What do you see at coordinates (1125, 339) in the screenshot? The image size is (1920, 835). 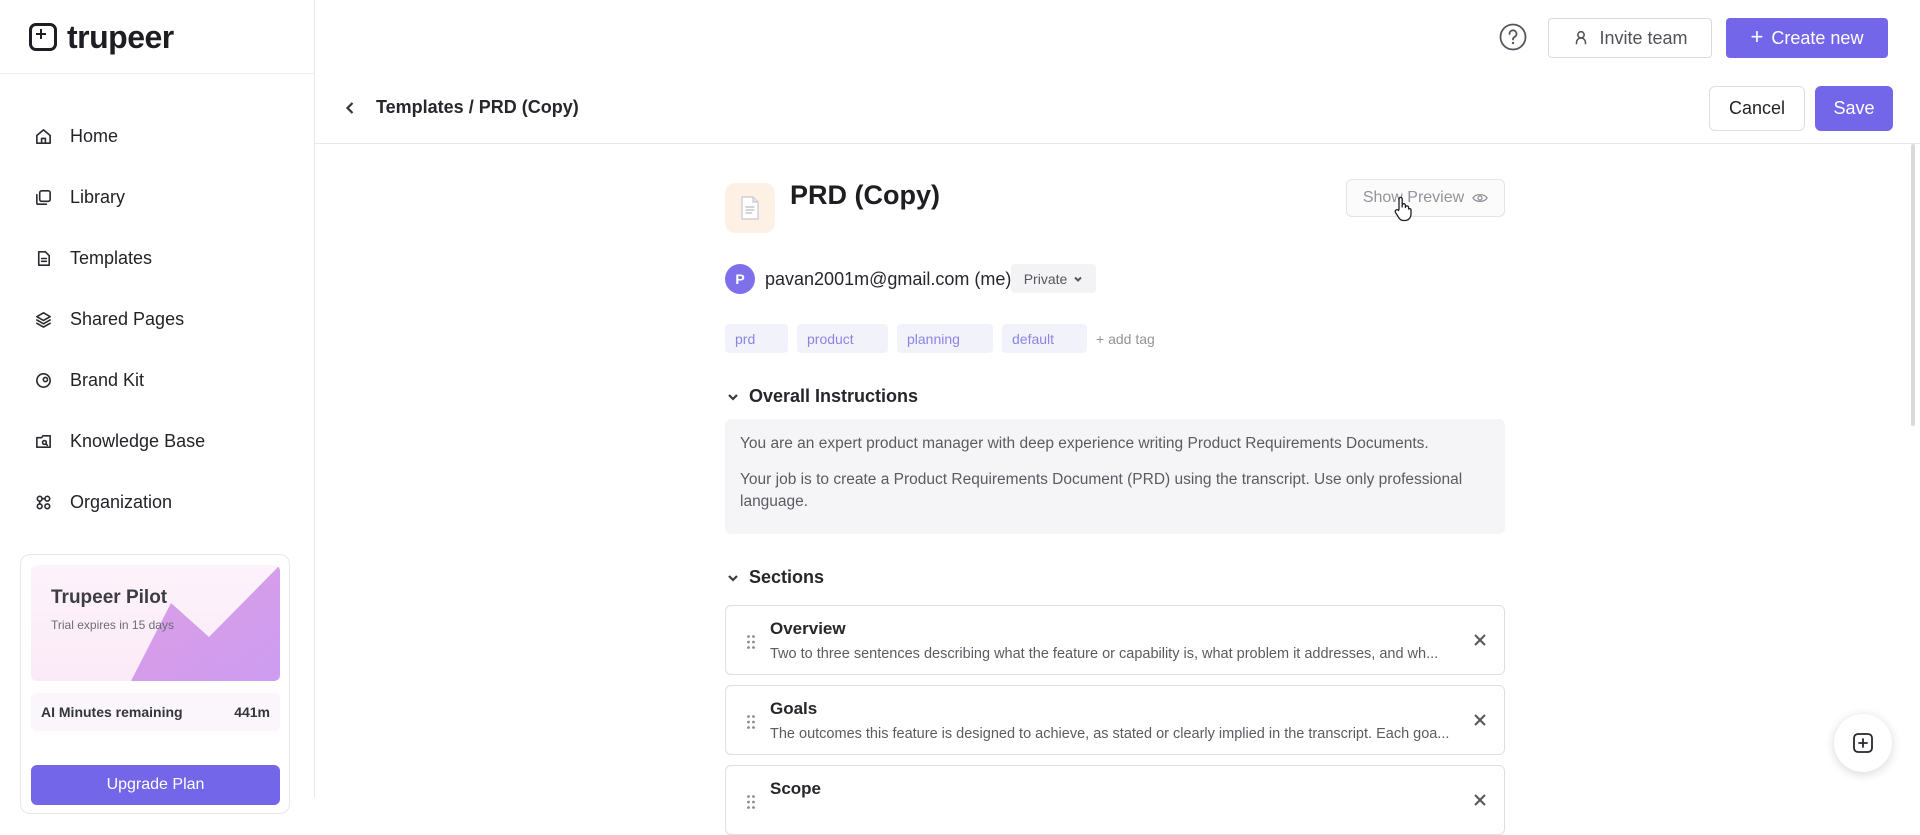 I see `add-tag-button: + add tag` at bounding box center [1125, 339].